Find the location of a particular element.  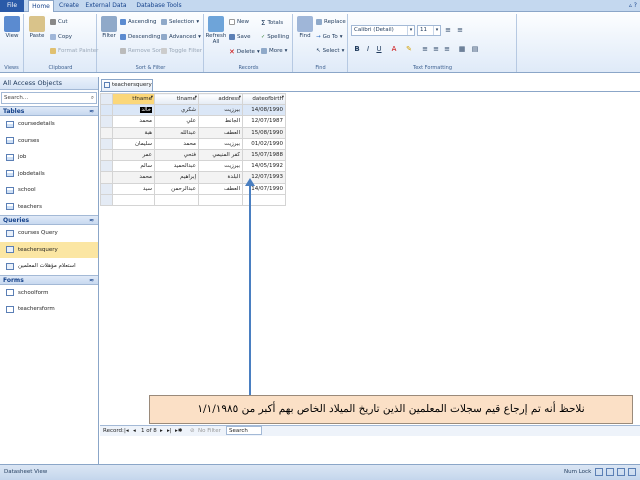

pivot-view-icon is located at coordinates (610, 472).